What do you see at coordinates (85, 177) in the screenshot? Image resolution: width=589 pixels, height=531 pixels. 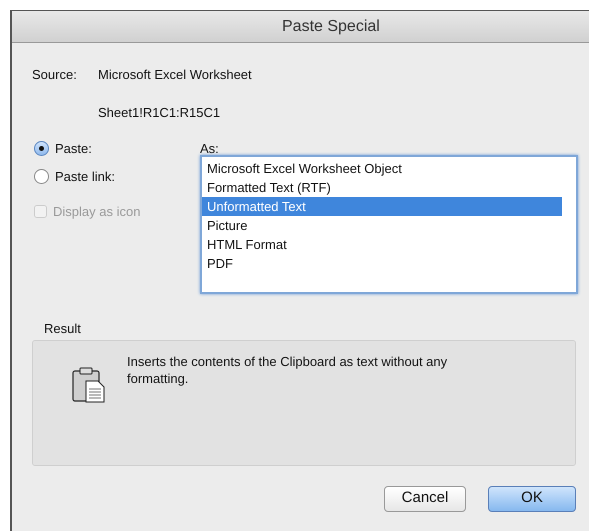 I see `radio-label: Paste link:` at bounding box center [85, 177].